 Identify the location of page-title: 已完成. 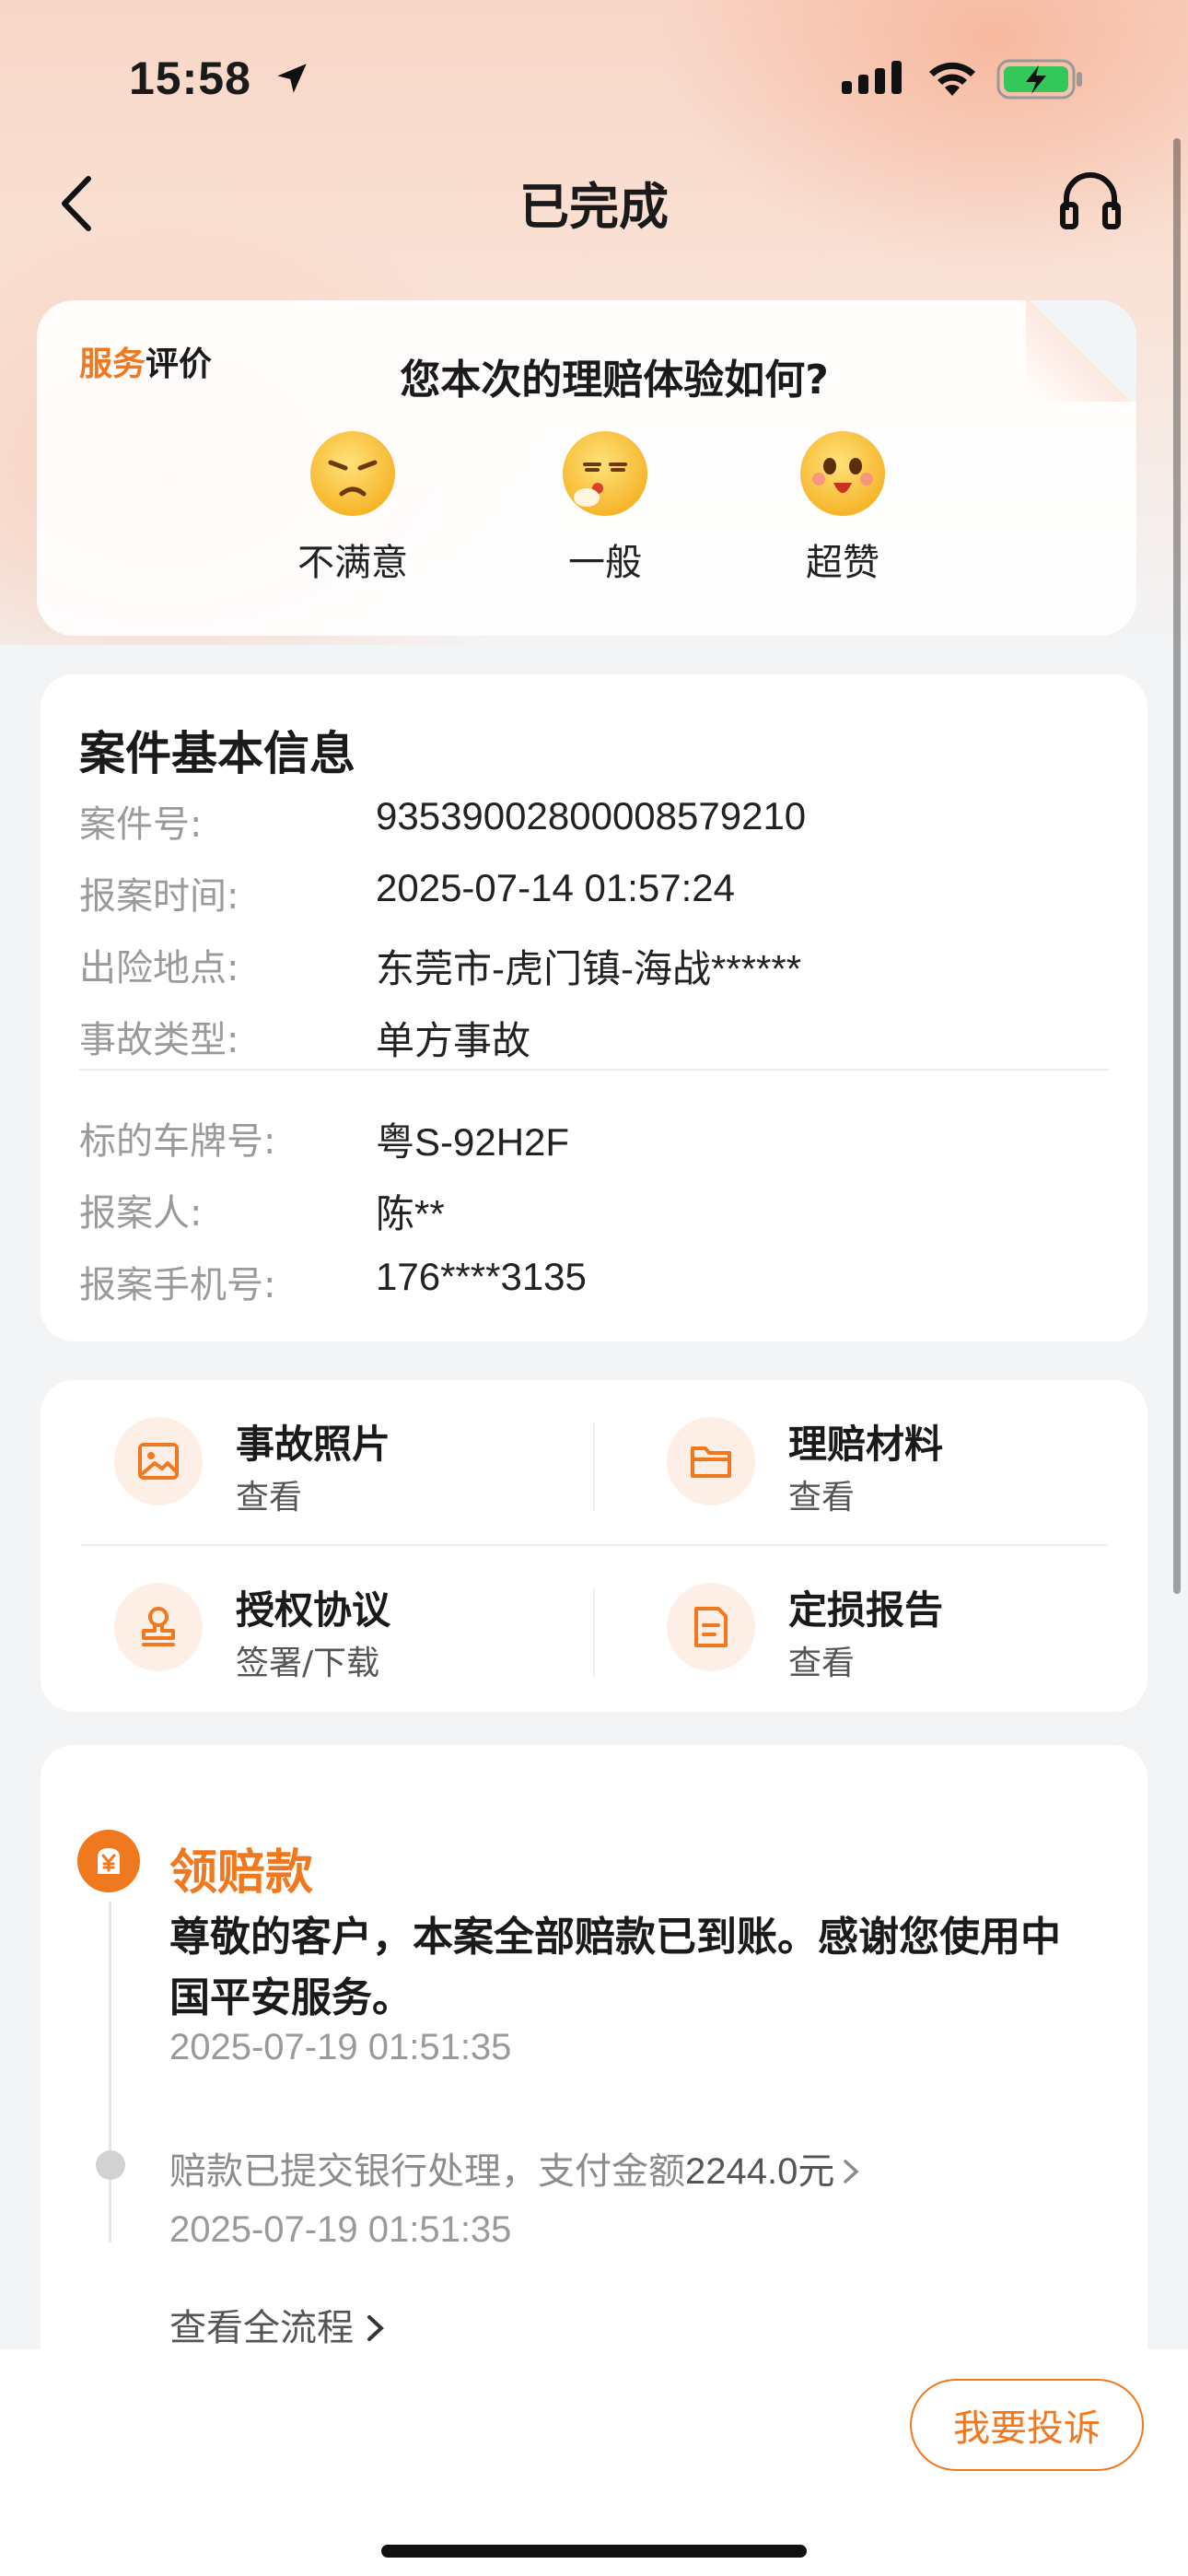
(594, 207).